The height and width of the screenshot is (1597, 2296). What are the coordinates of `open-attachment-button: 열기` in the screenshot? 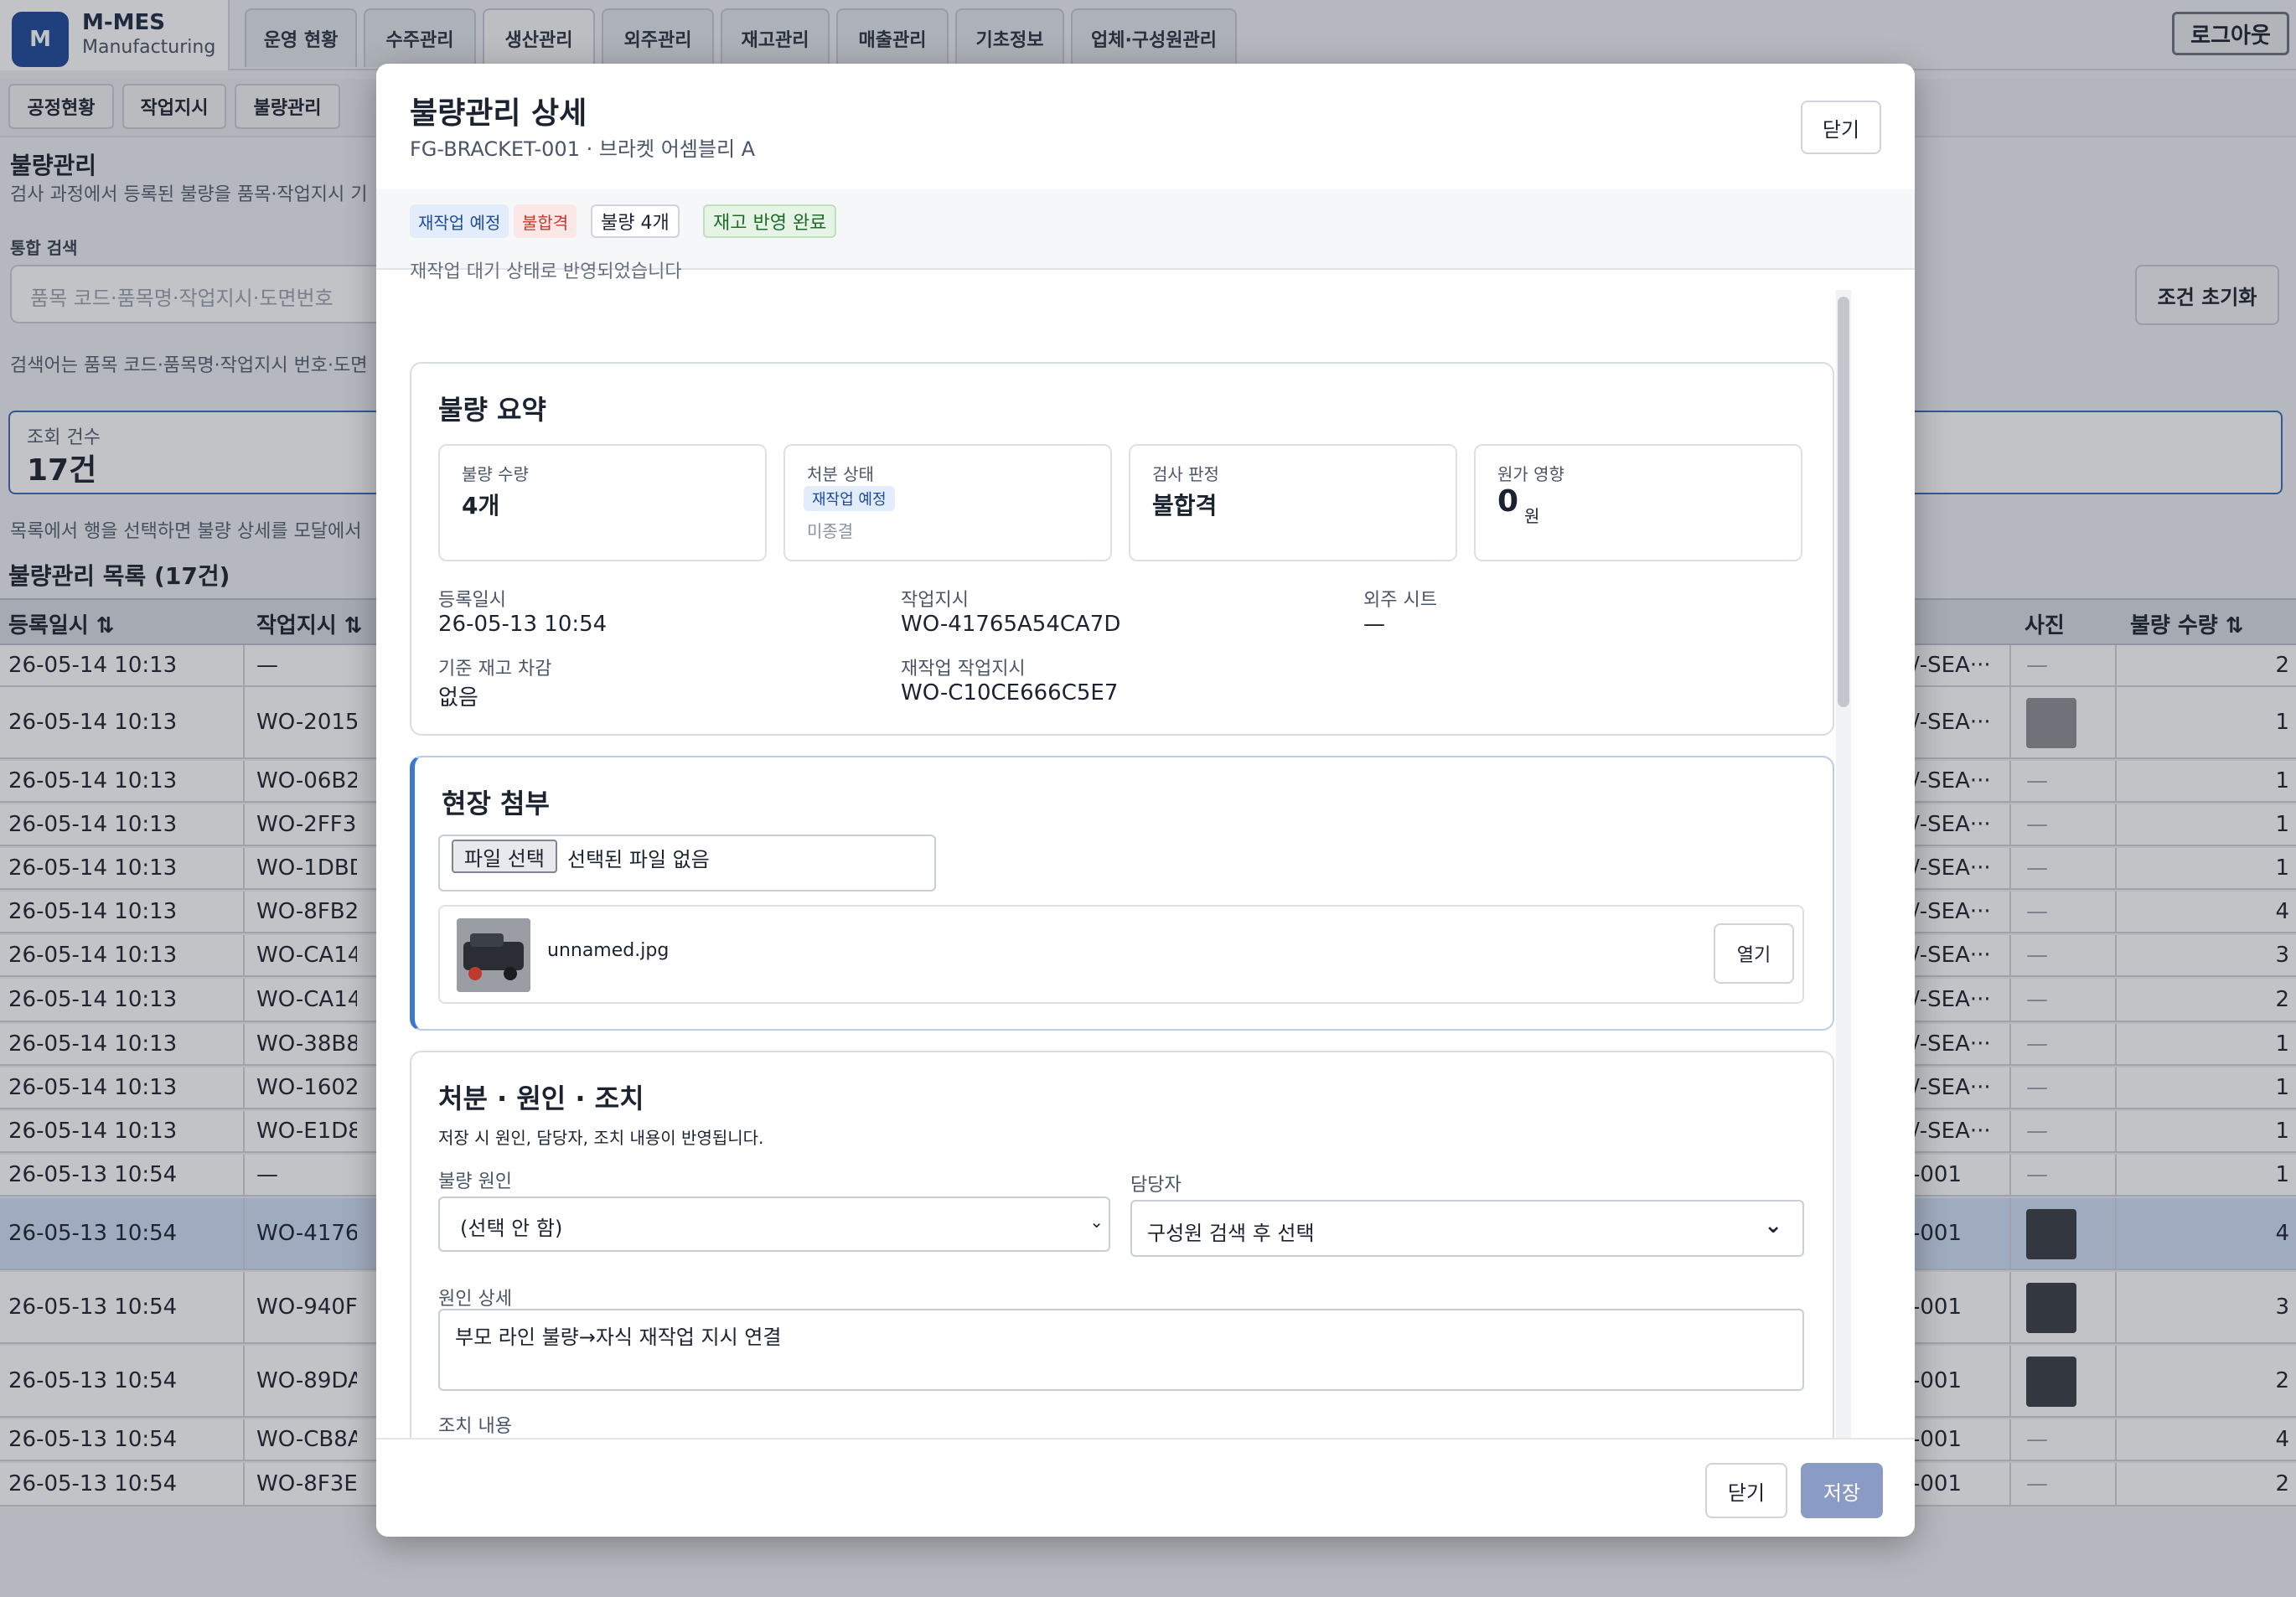 It's located at (1754, 953).